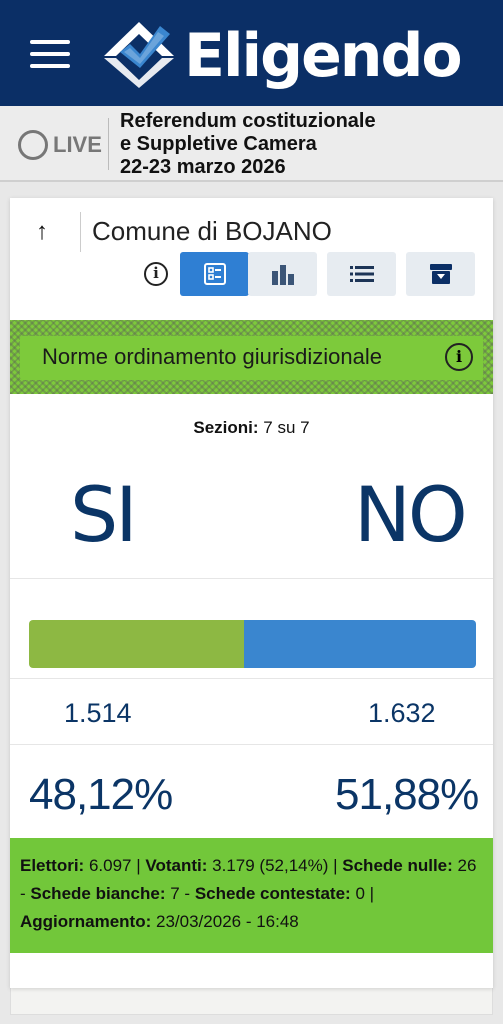  I want to click on no-votes: 1.632, so click(402, 713).